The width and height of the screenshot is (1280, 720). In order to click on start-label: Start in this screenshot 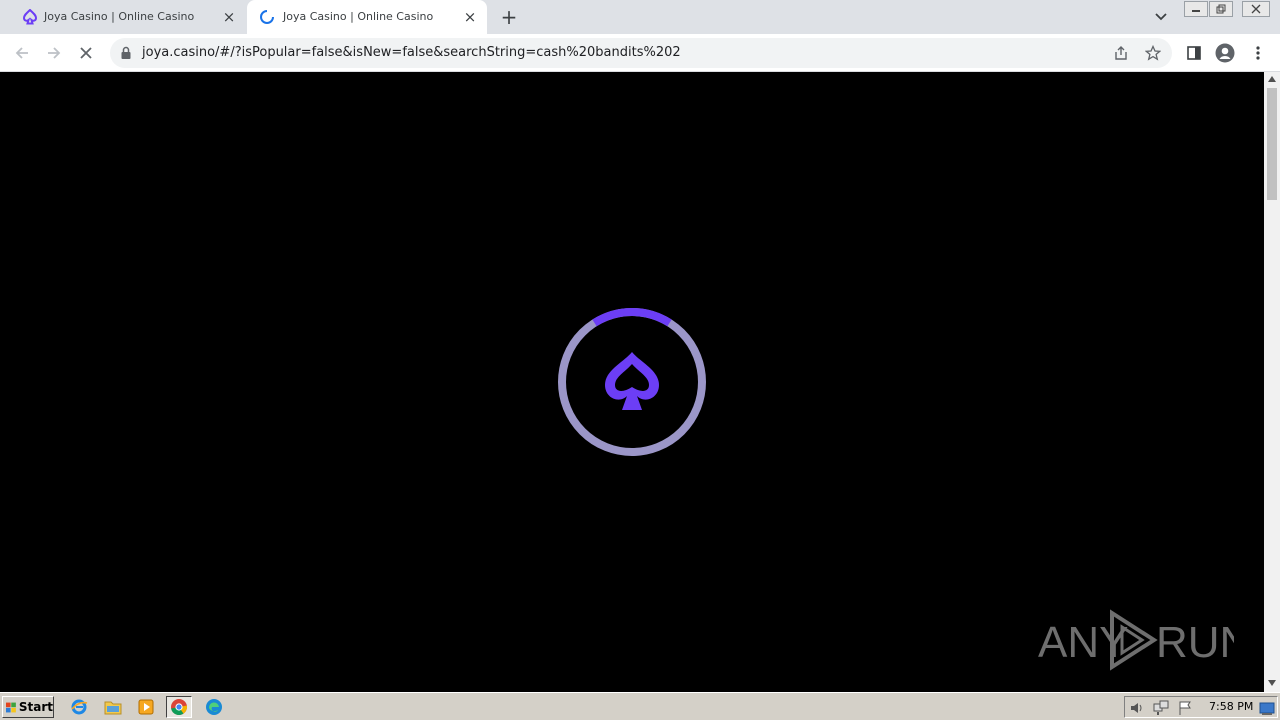, I will do `click(35, 707)`.